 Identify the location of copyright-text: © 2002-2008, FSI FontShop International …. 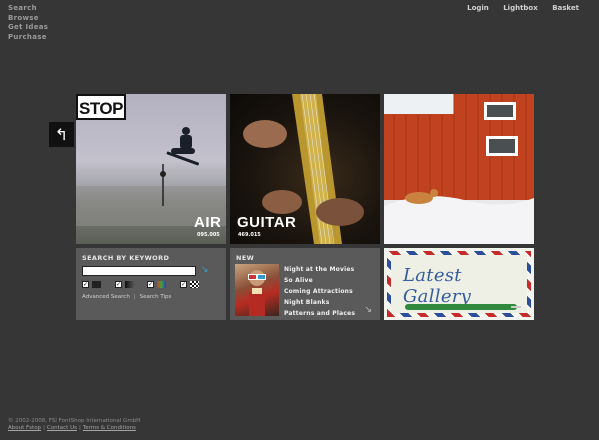
(74, 421).